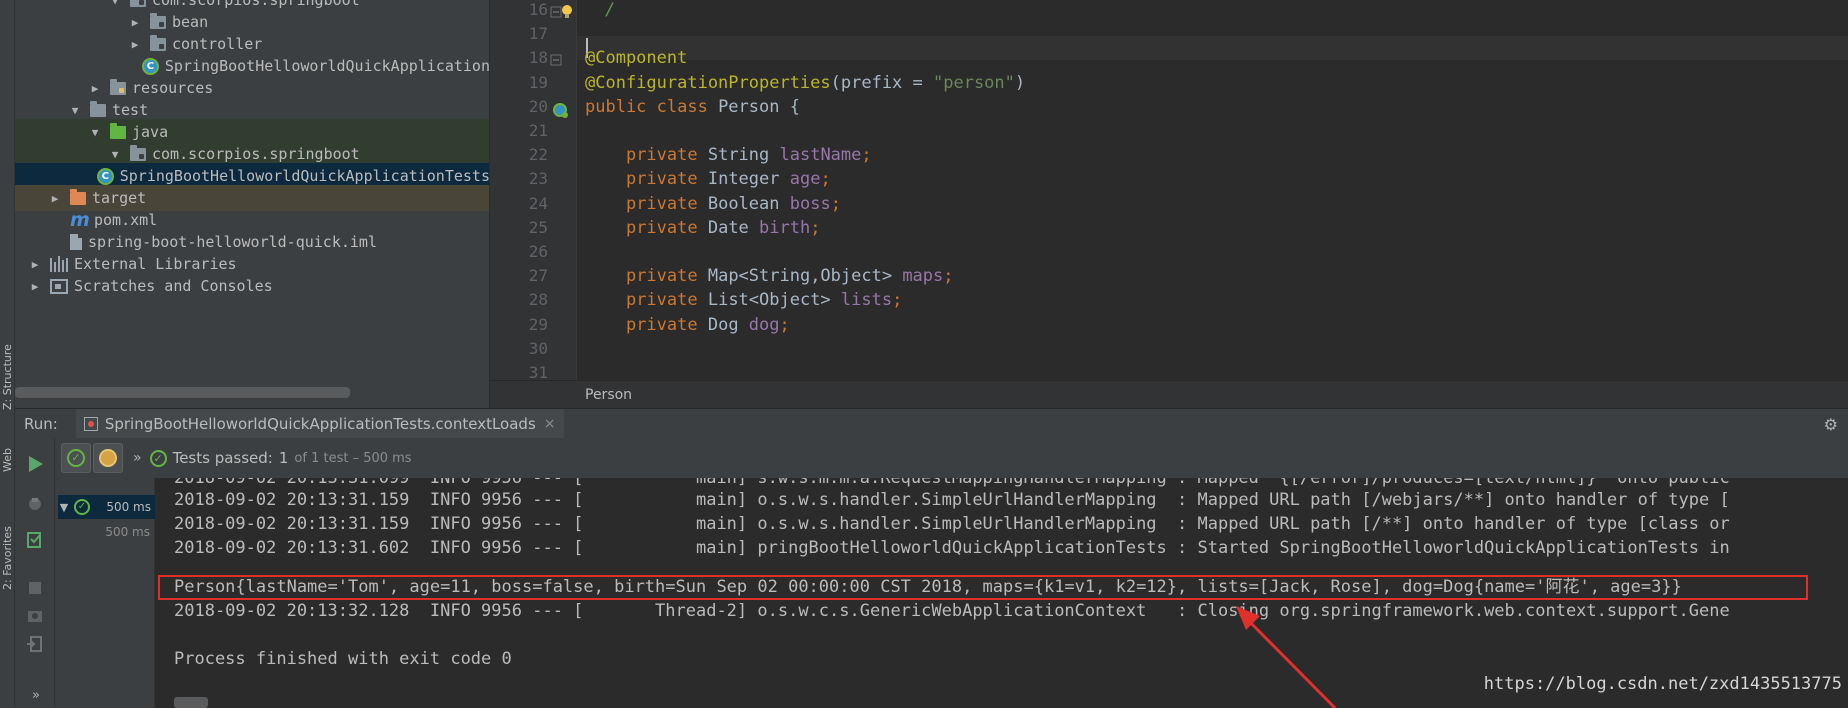 This screenshot has height=708, width=1848. Describe the element at coordinates (59, 286) in the screenshot. I see `scratches-icon` at that location.